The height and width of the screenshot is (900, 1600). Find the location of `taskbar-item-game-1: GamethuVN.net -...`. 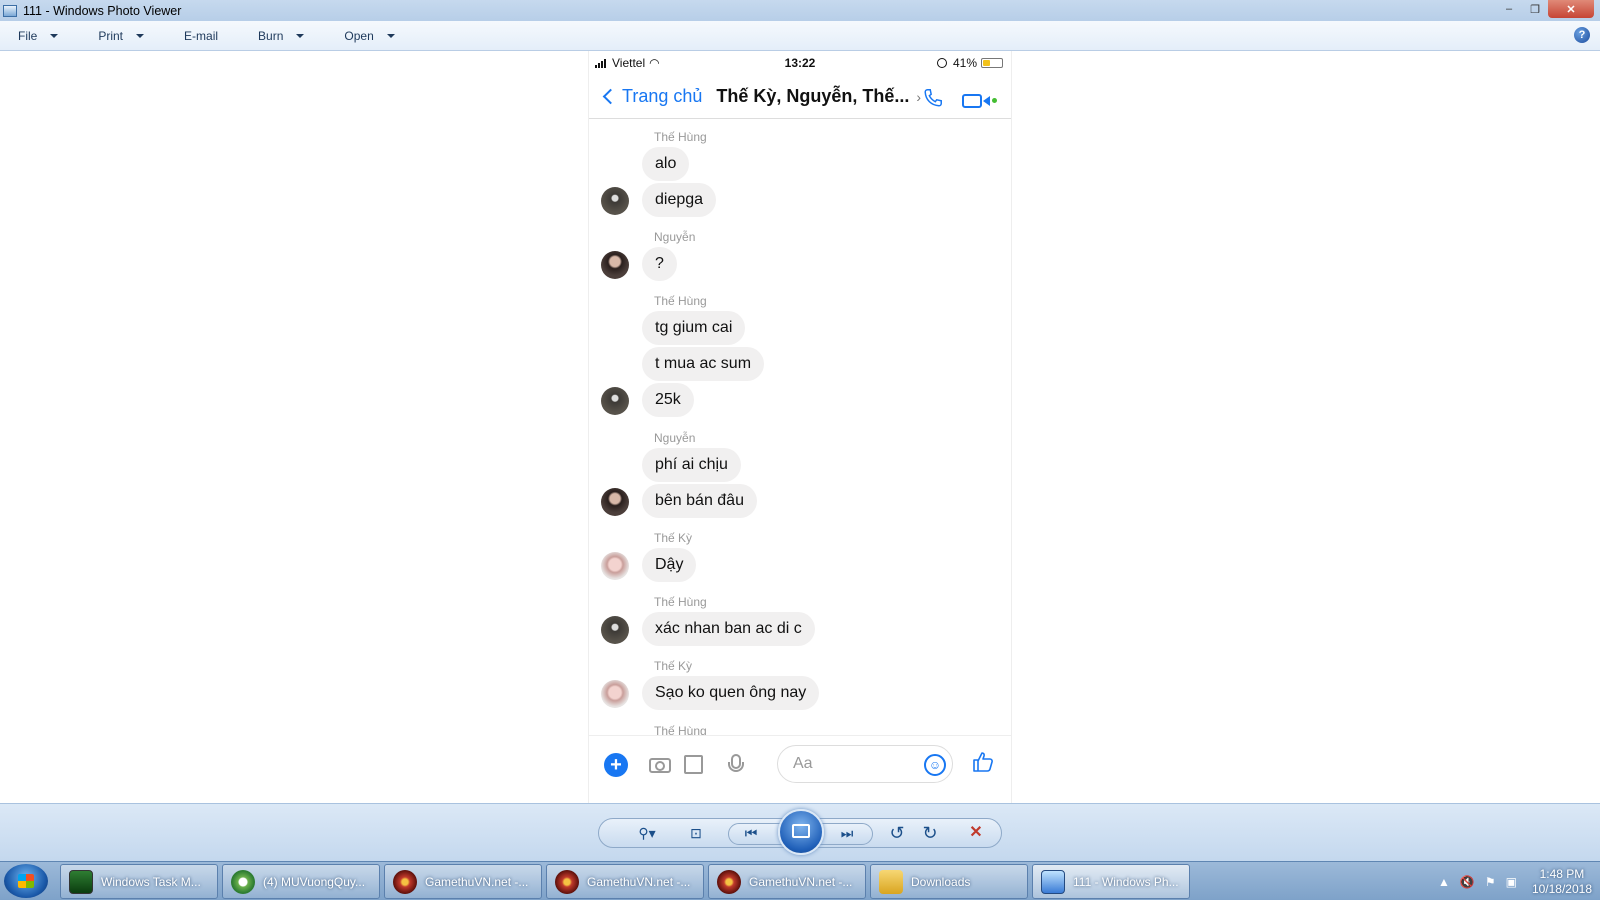

taskbar-item-game-1: GamethuVN.net -... is located at coordinates (463, 881).